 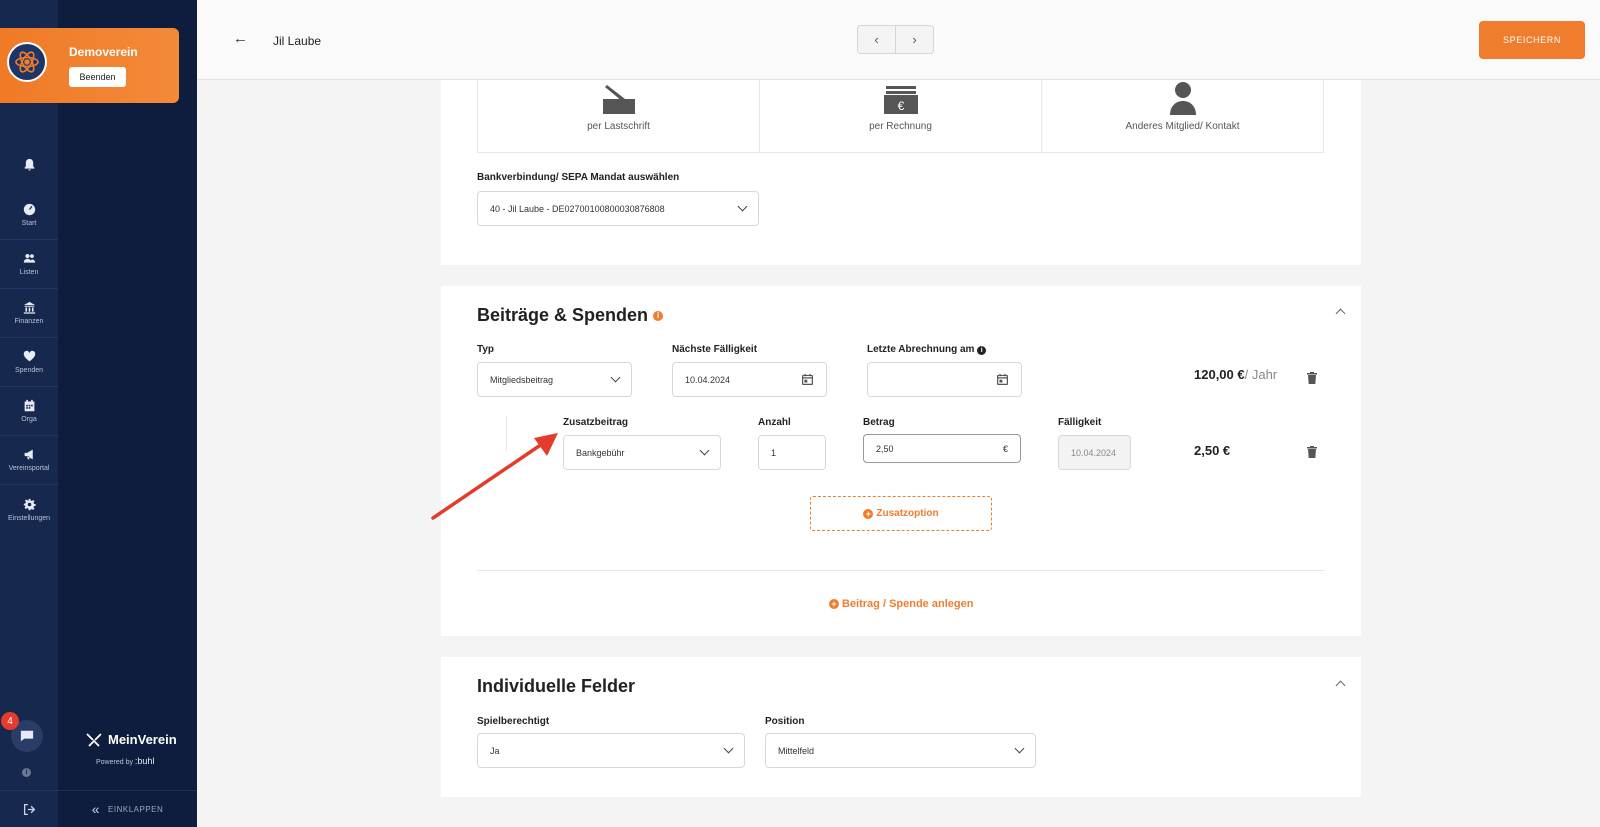 What do you see at coordinates (89, 65) in the screenshot?
I see `org-card: Demoverein Beenden` at bounding box center [89, 65].